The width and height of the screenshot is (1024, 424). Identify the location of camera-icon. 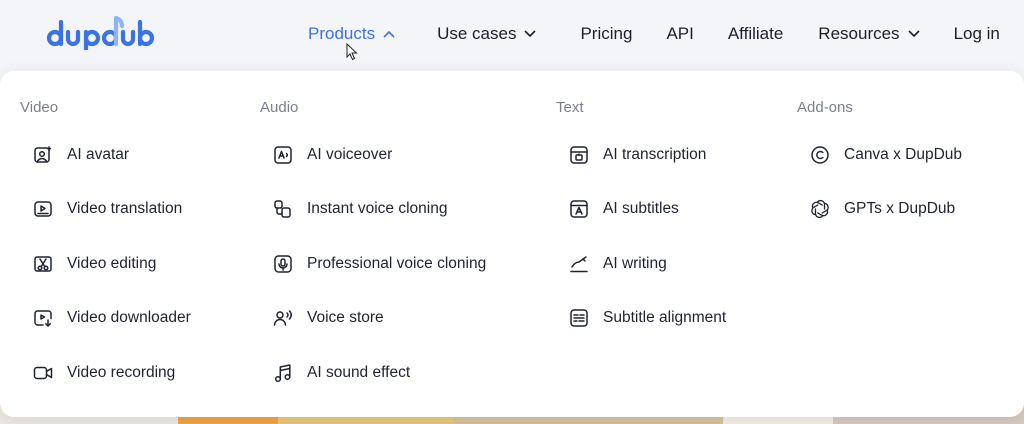
(43, 373).